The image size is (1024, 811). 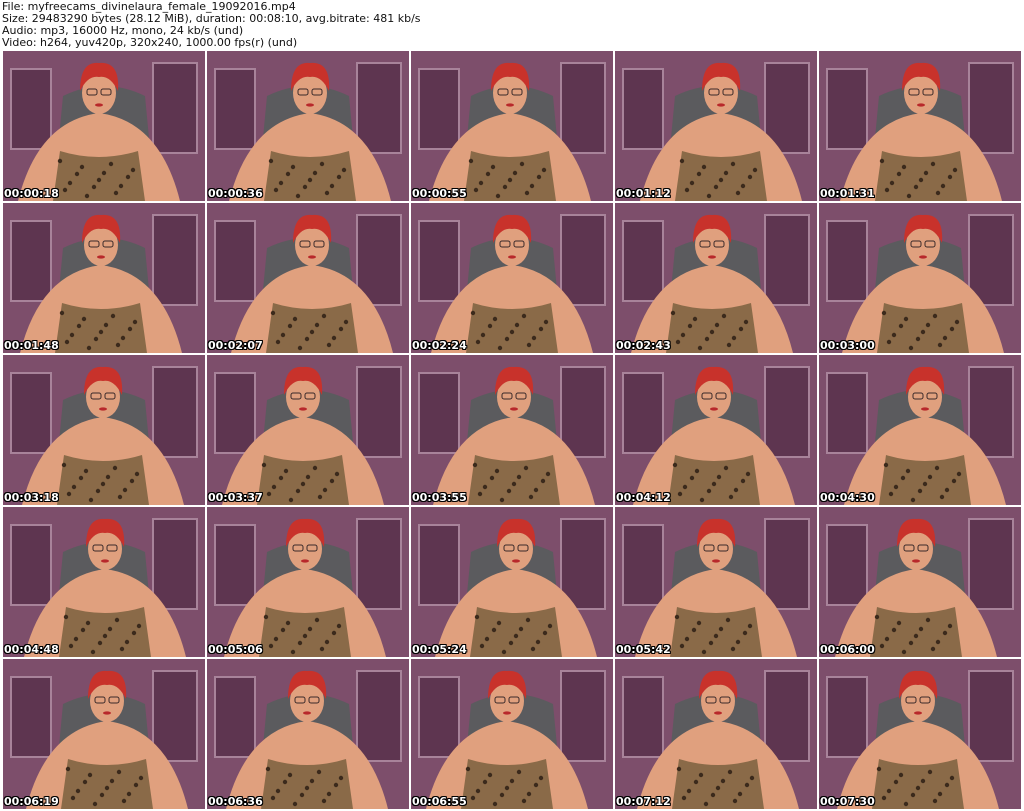 I want to click on timestamp-label: 00:03:00, so click(x=847, y=345).